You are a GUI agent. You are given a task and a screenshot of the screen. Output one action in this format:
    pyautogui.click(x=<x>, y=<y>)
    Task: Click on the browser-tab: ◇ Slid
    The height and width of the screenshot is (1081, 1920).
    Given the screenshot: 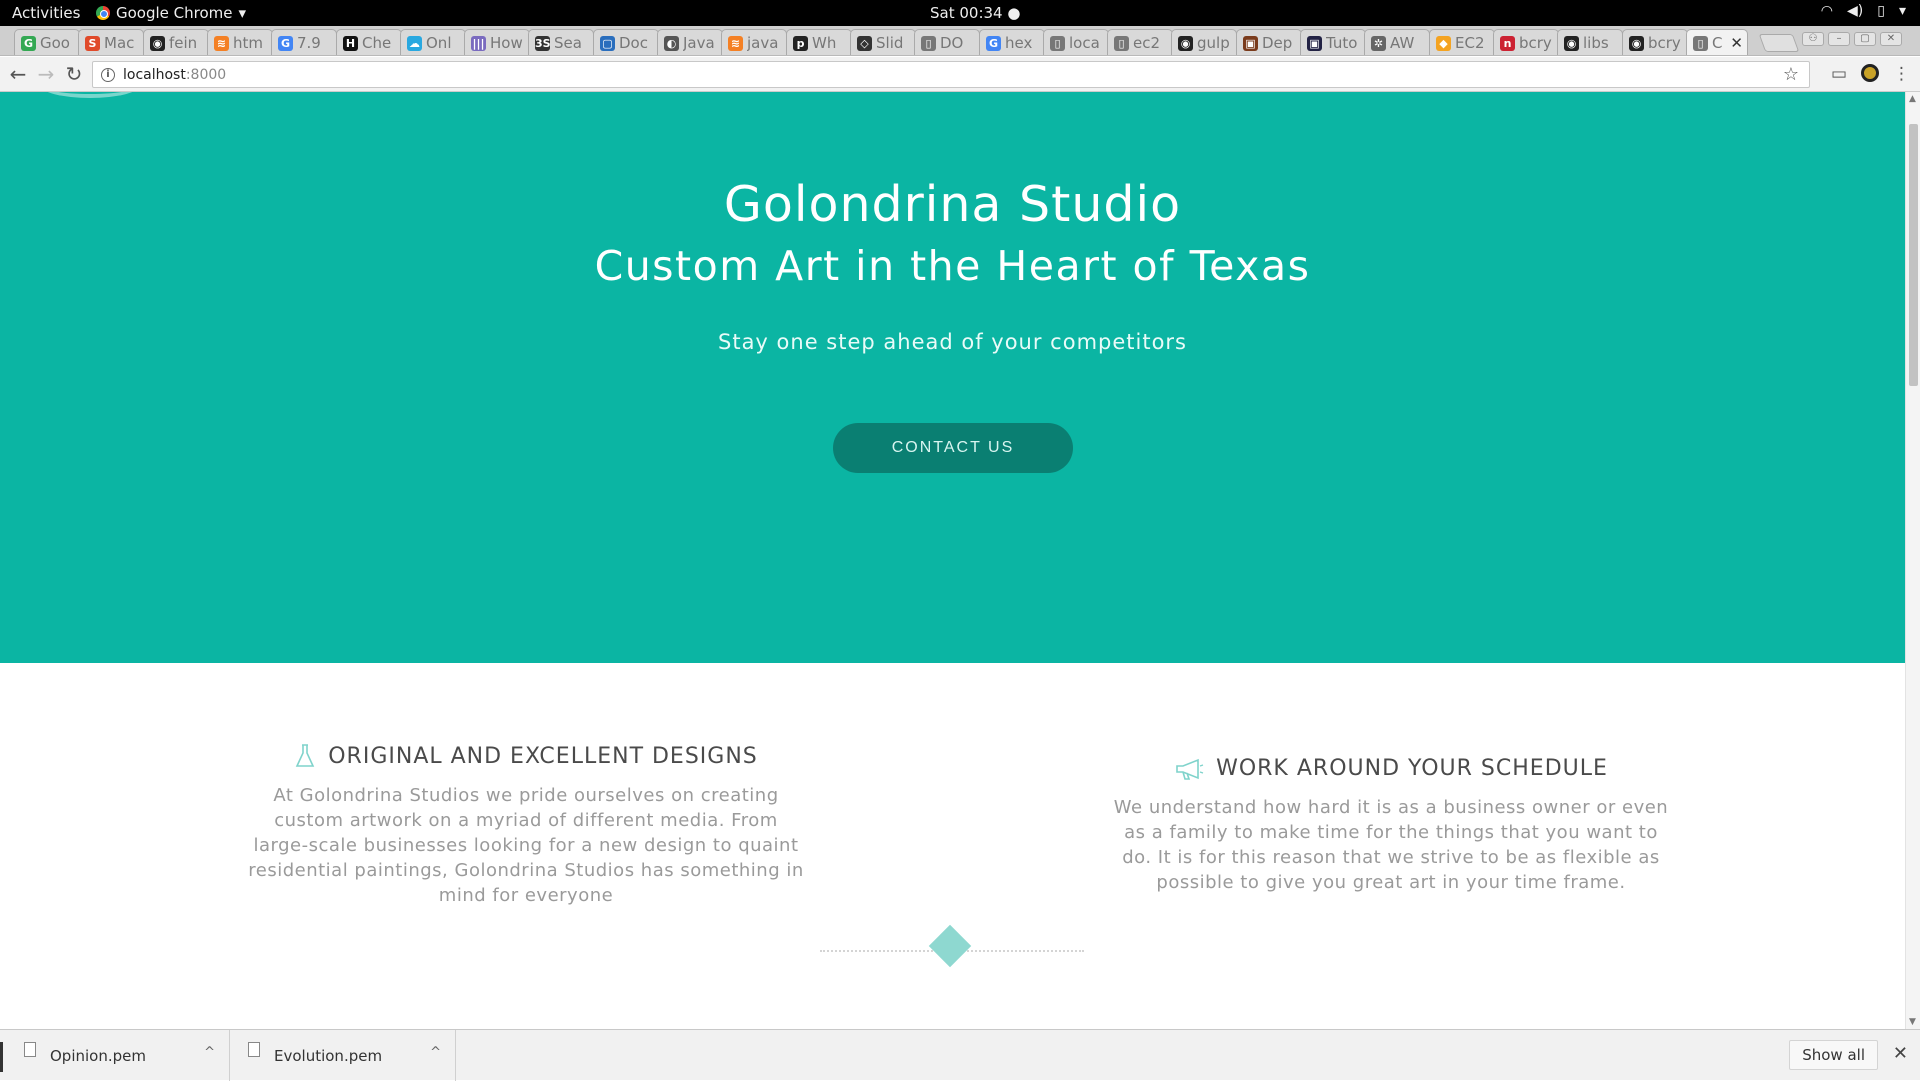 What is the action you would take?
    pyautogui.click(x=883, y=42)
    